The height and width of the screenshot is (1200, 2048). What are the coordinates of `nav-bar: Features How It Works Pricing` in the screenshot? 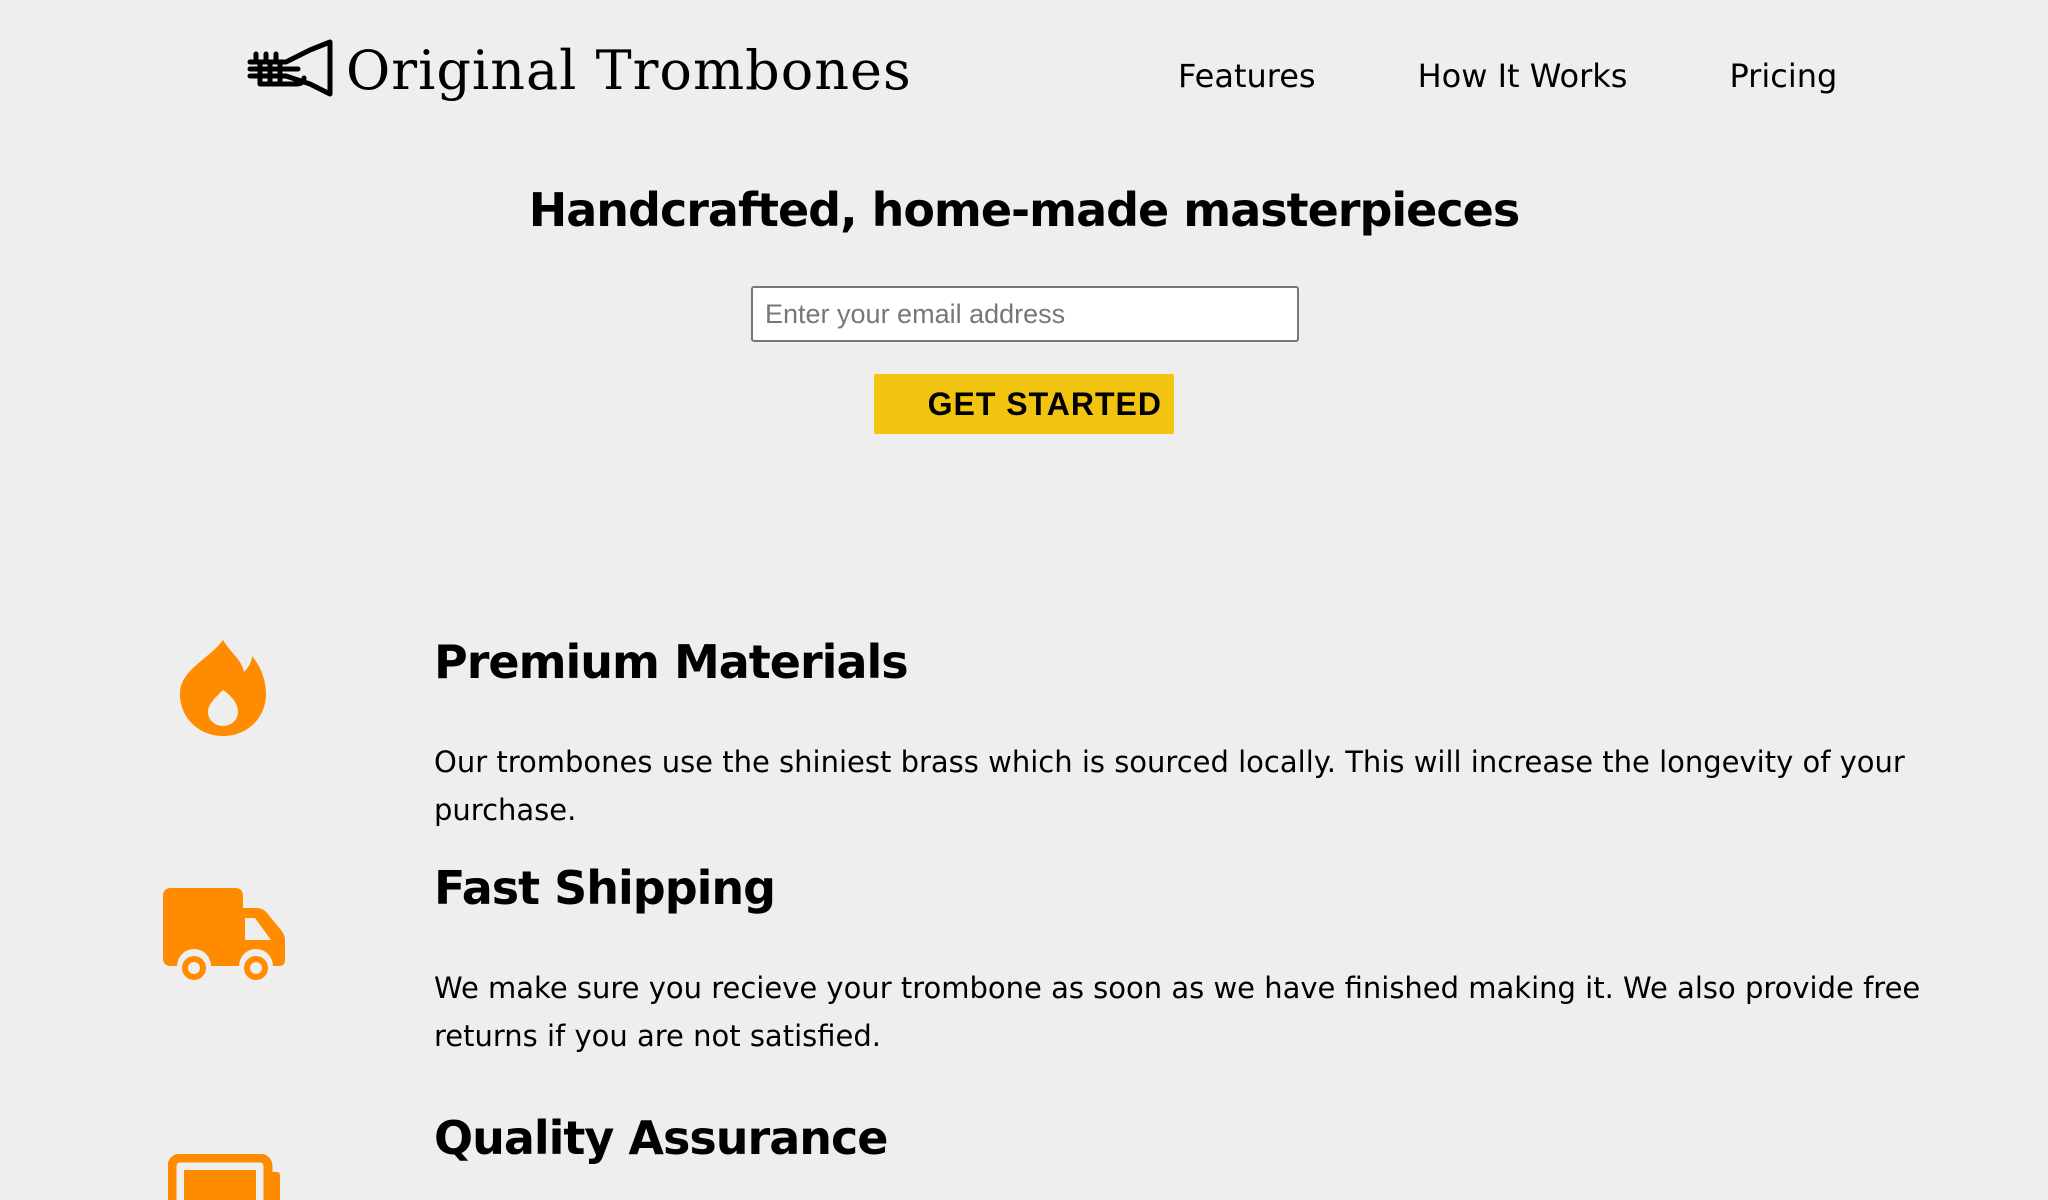 It's located at (1507, 76).